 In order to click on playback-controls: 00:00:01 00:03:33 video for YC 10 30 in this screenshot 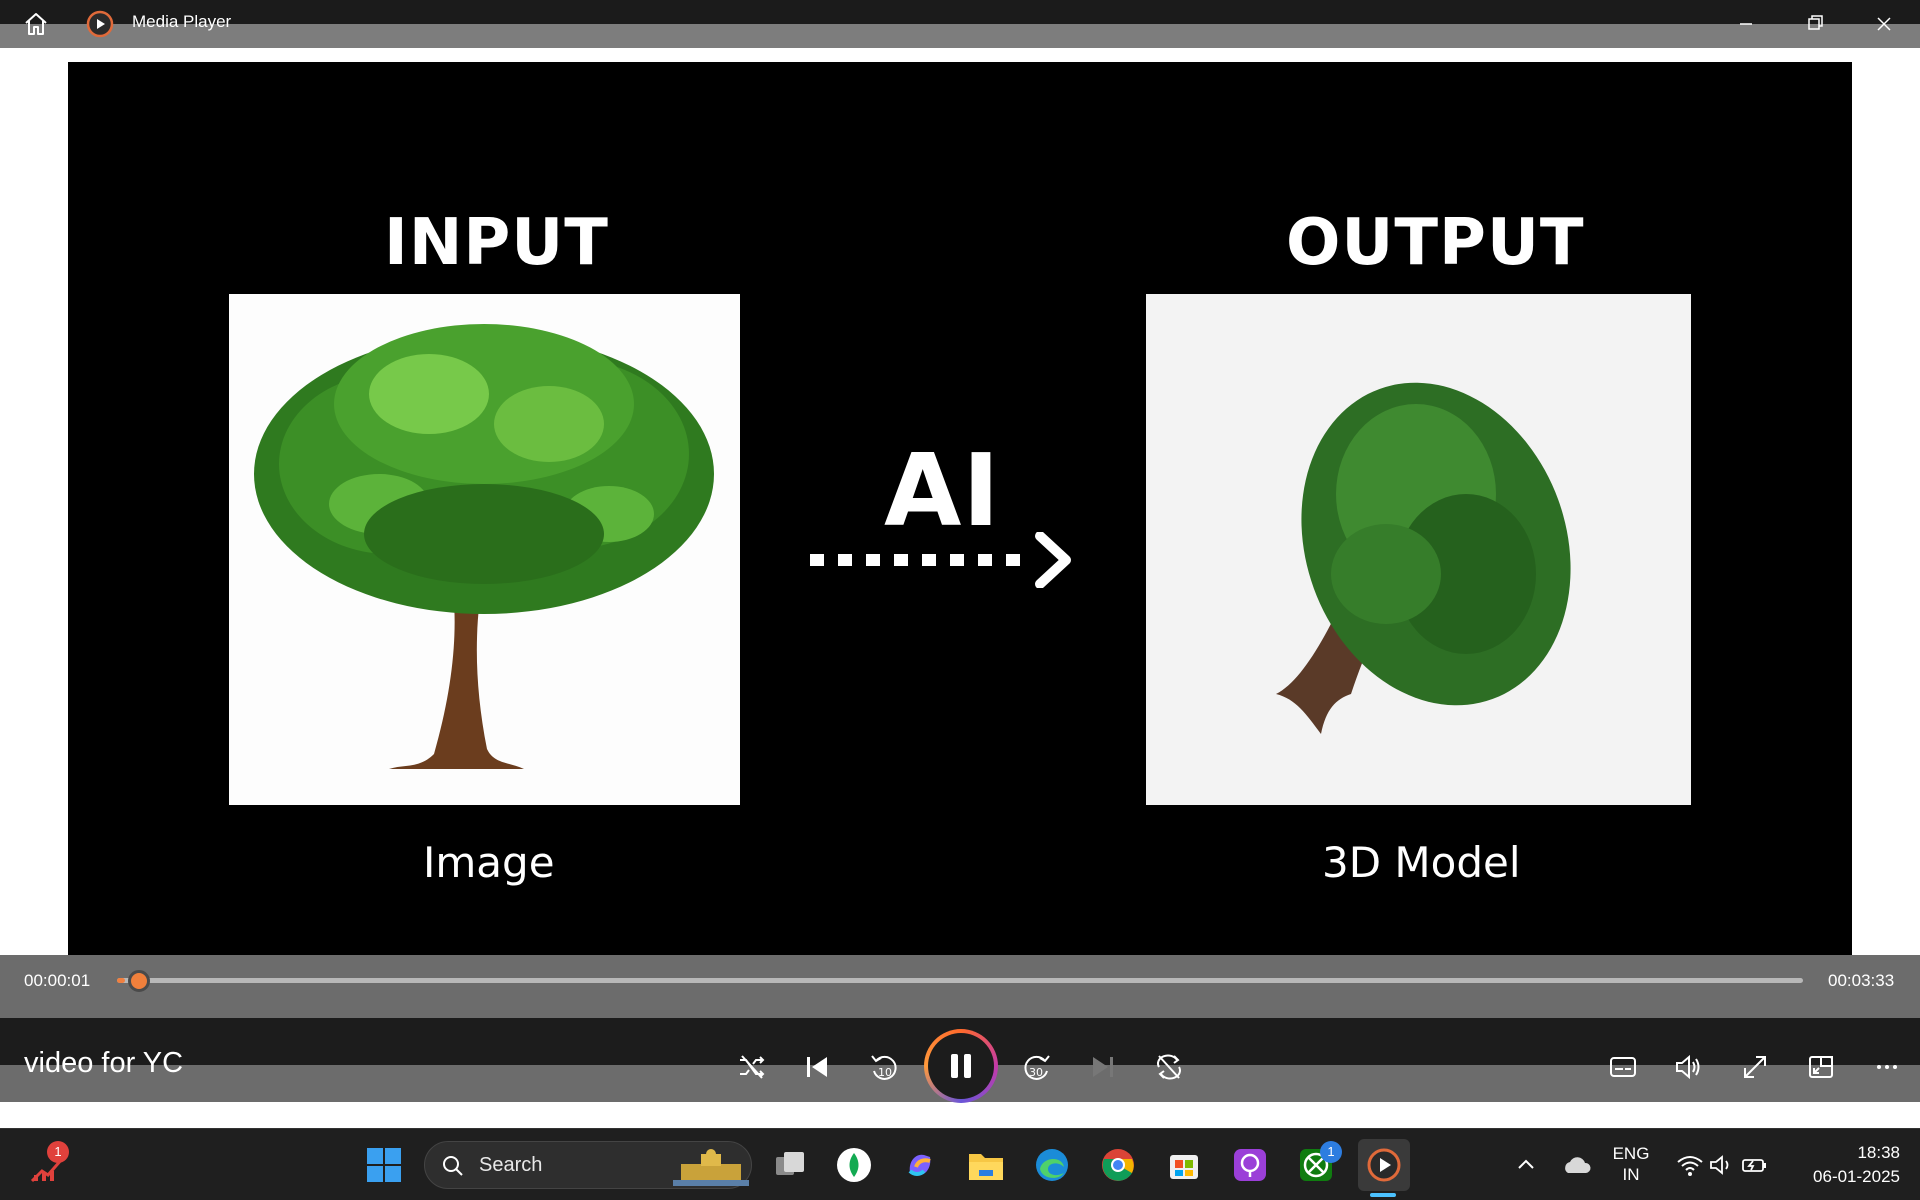, I will do `click(960, 1029)`.